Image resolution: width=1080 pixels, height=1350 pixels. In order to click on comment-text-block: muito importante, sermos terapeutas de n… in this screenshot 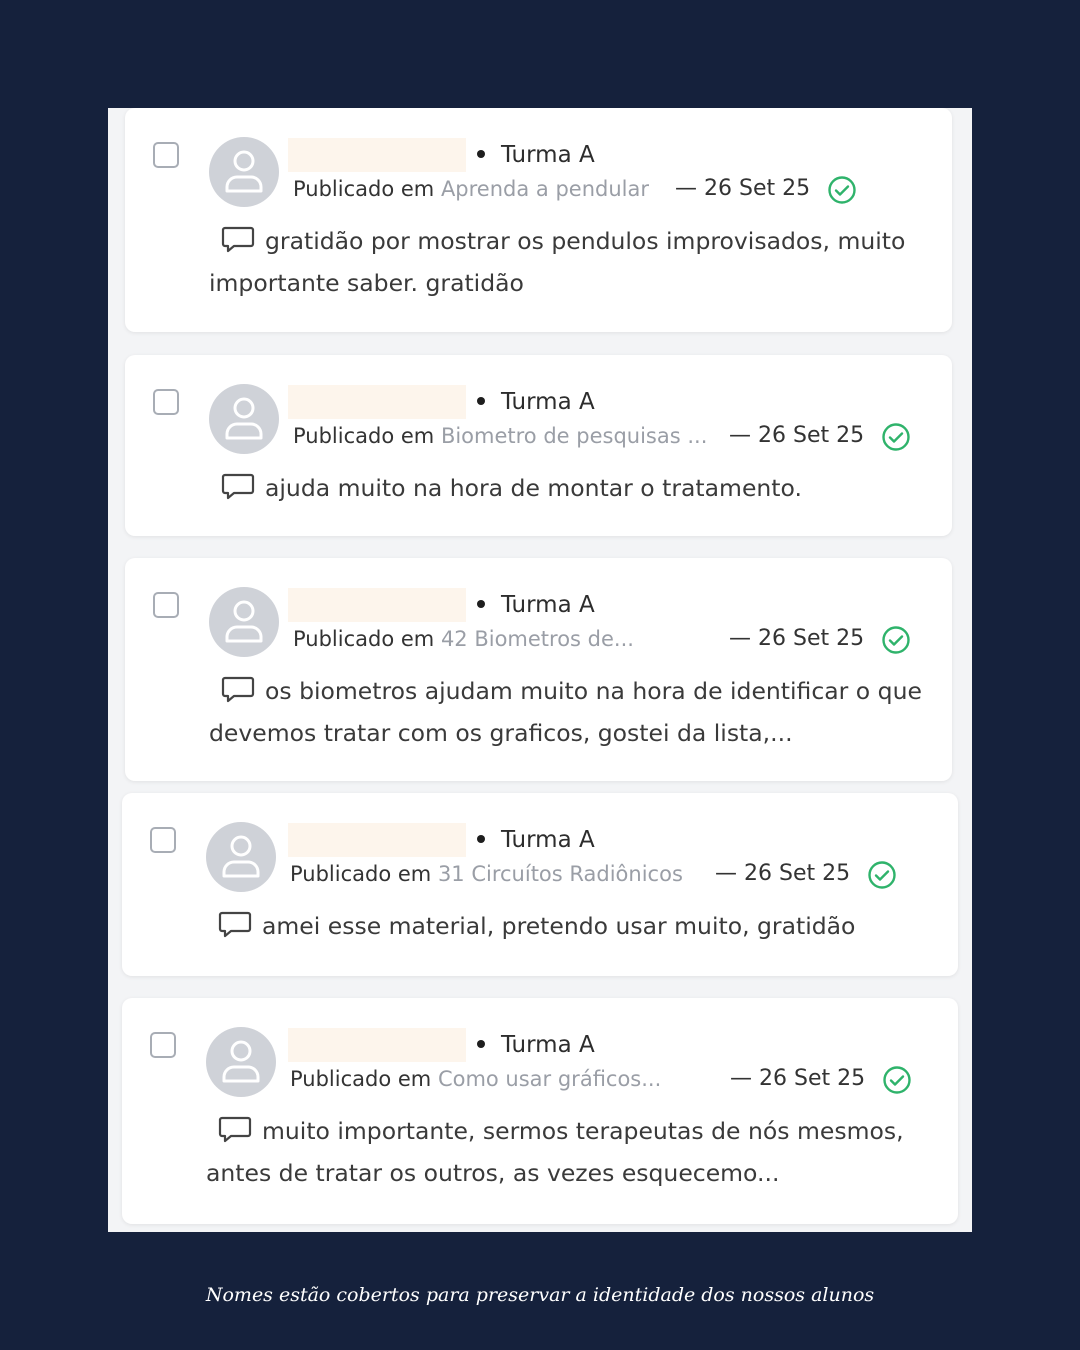, I will do `click(572, 1152)`.